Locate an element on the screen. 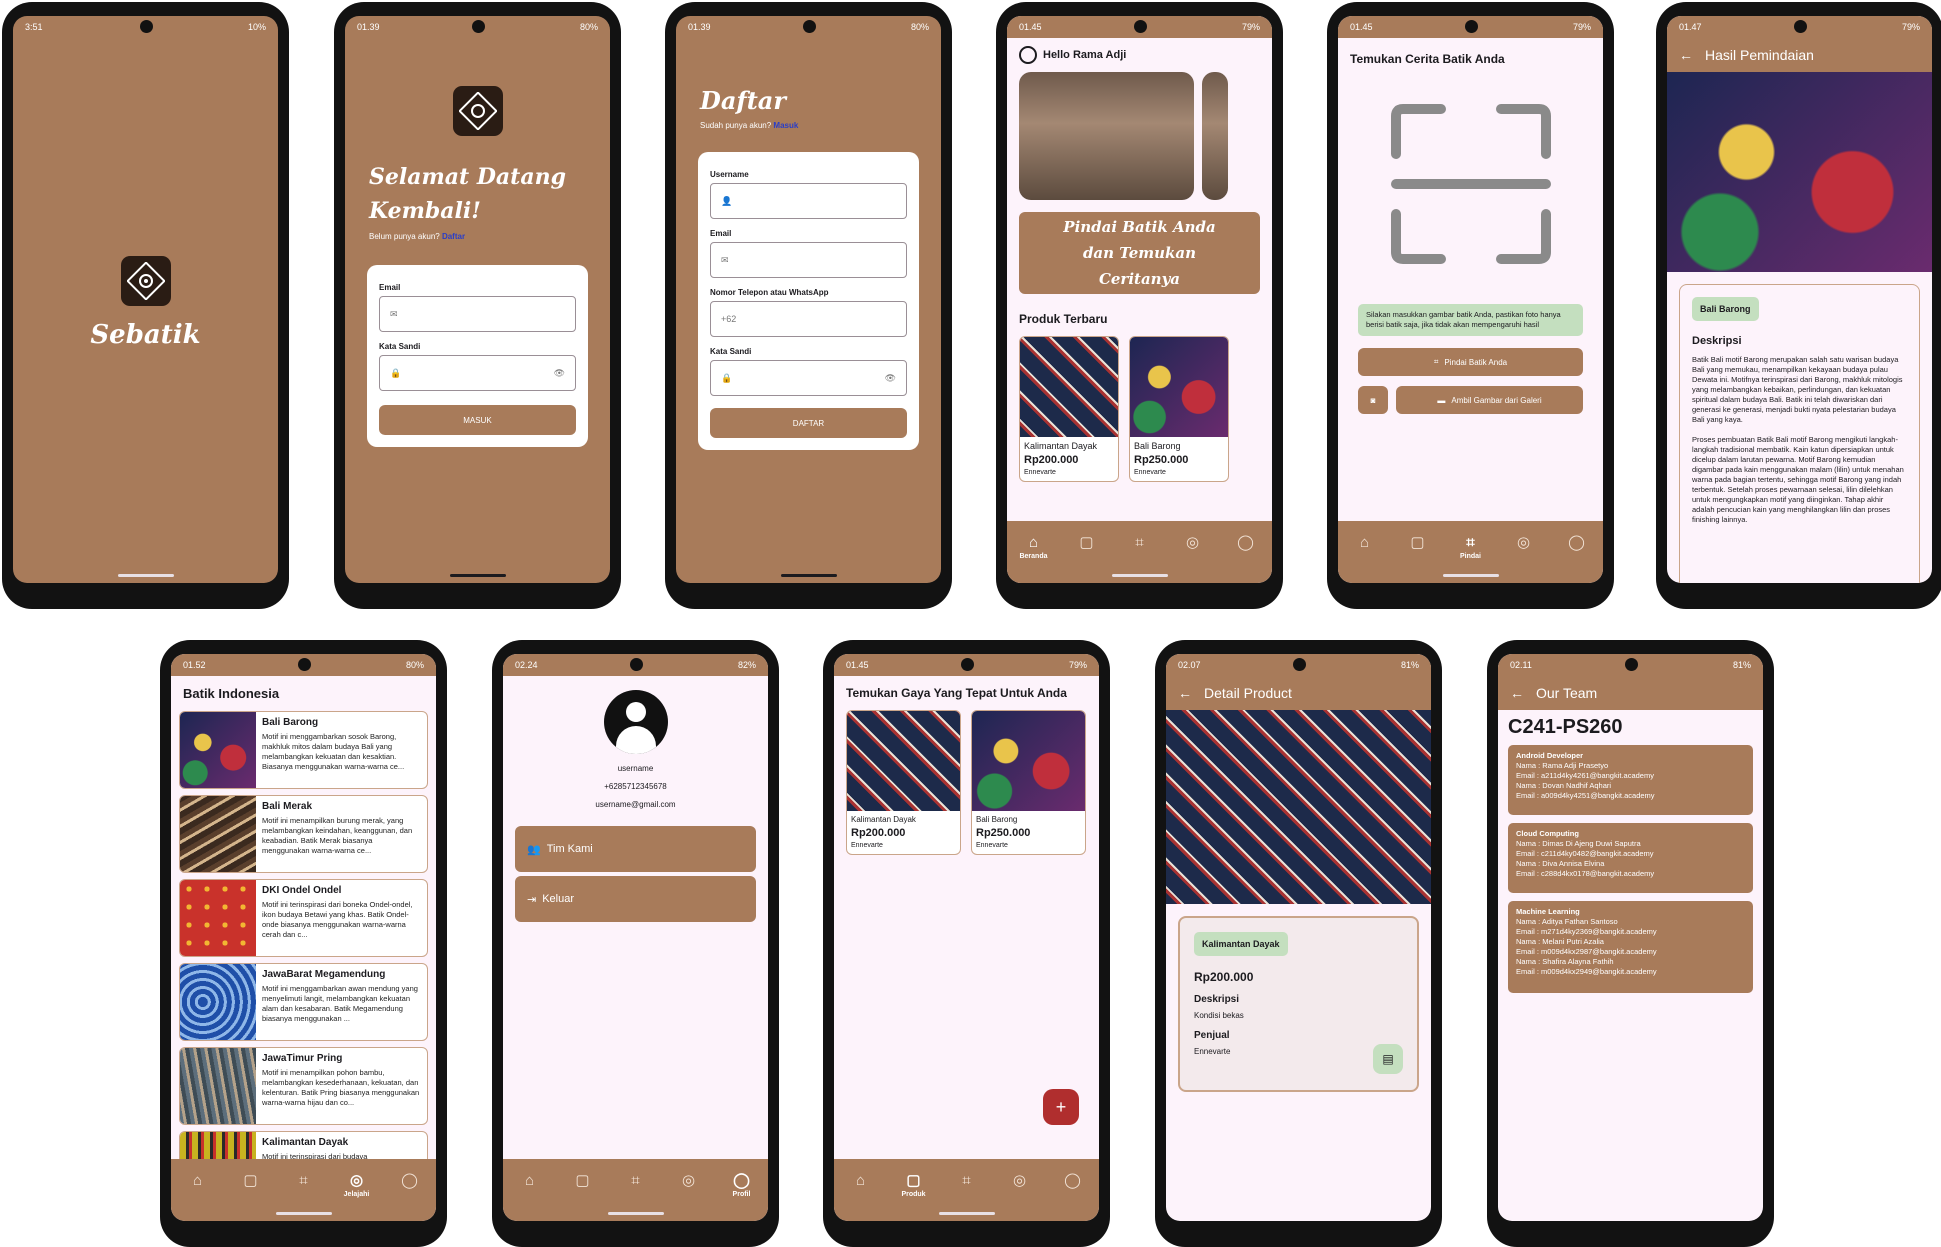  bag-icon: ▢ is located at coordinates (250, 1180).